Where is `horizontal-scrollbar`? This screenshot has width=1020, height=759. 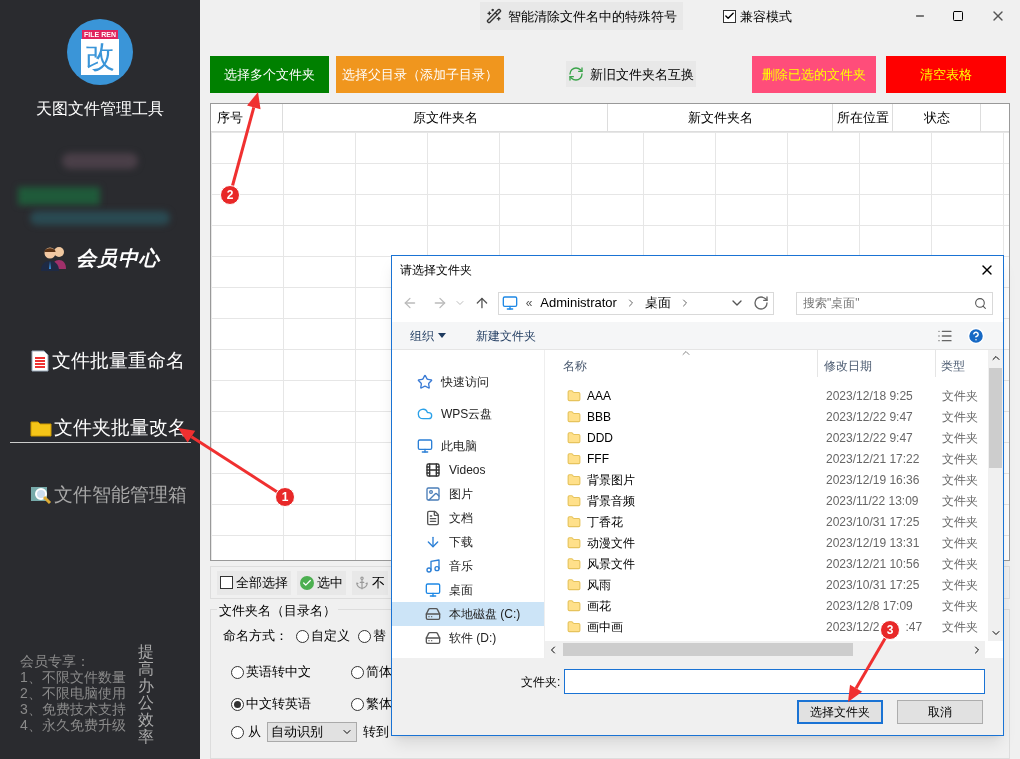
horizontal-scrollbar is located at coordinates (765, 649).